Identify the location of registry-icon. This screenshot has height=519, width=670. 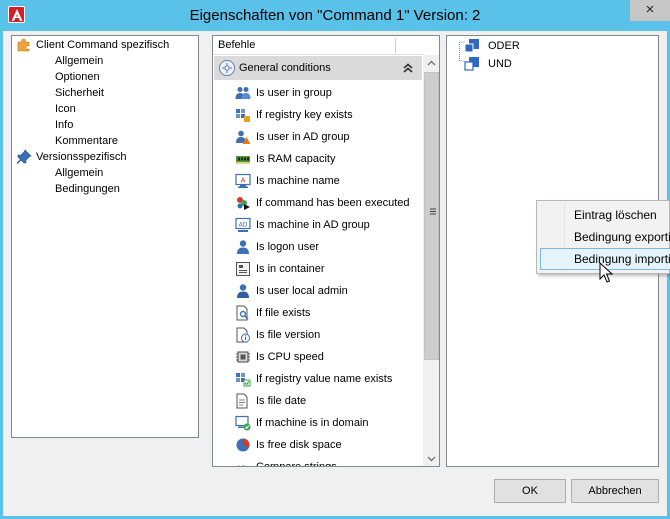
(243, 115).